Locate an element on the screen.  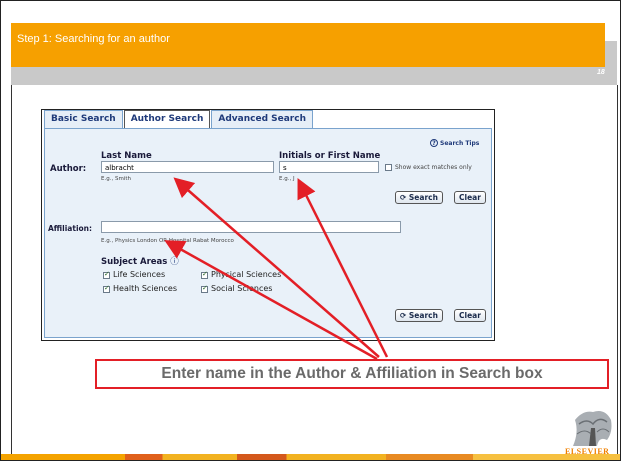
arrow-to-last-name is located at coordinates (276, 267).